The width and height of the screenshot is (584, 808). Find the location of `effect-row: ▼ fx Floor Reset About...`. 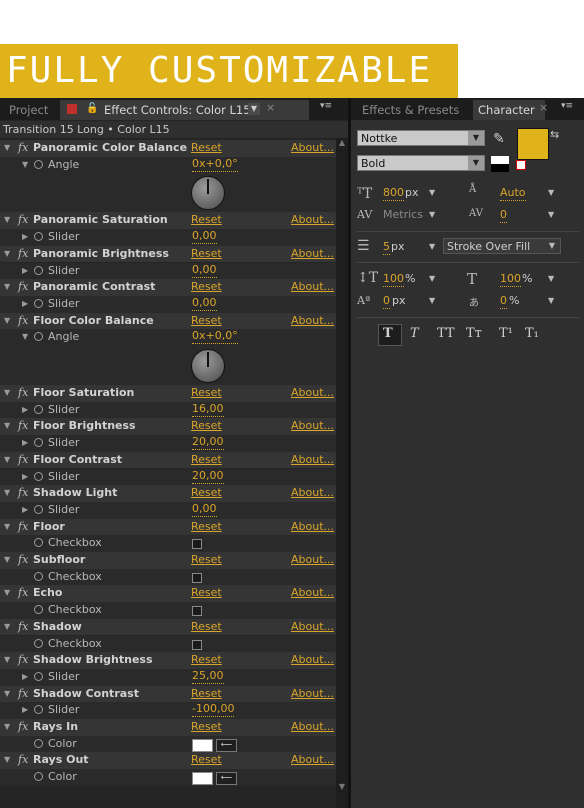

effect-row: ▼ fx Floor Reset About... is located at coordinates (168, 527).